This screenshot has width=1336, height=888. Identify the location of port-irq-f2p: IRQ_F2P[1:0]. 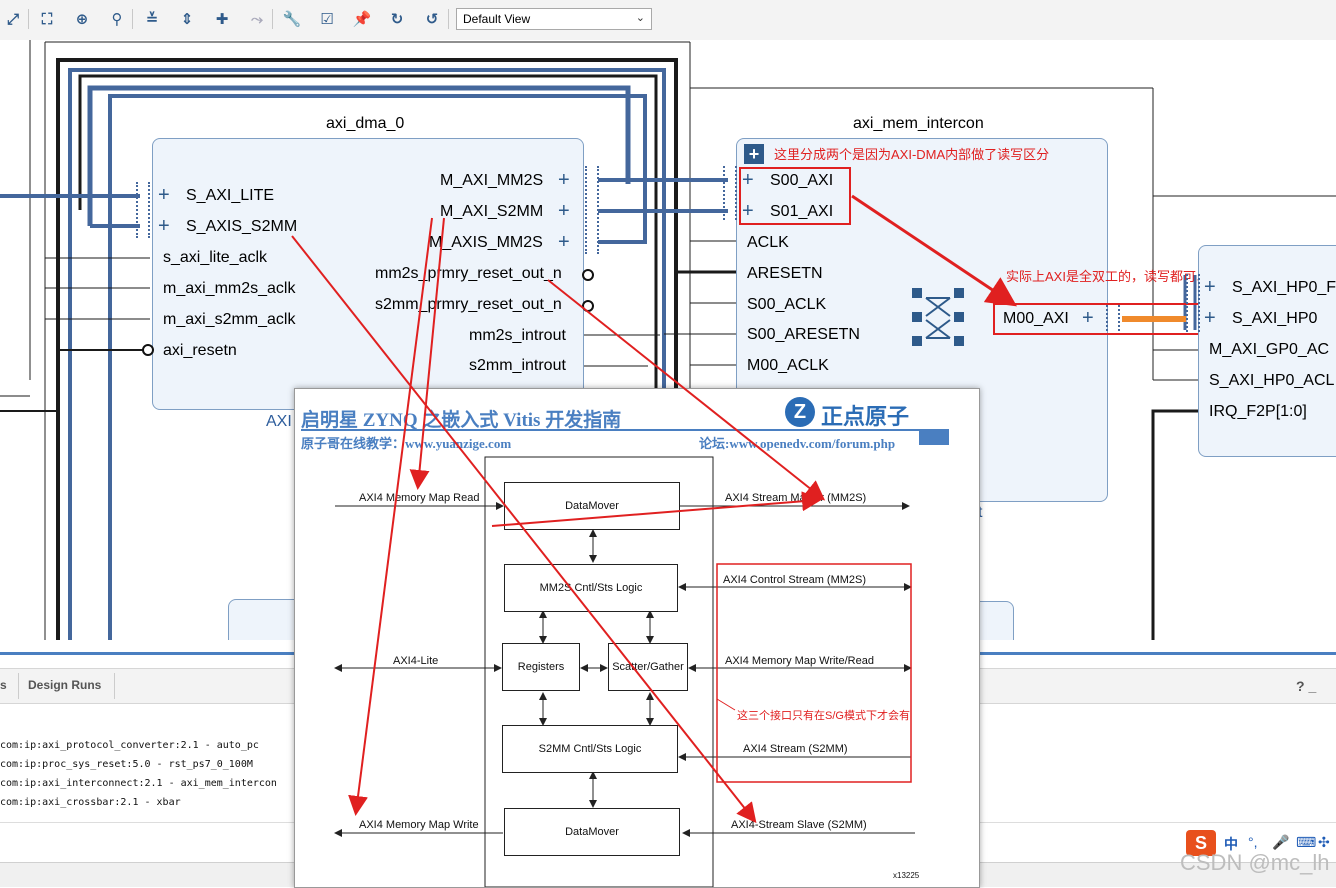
(1258, 412).